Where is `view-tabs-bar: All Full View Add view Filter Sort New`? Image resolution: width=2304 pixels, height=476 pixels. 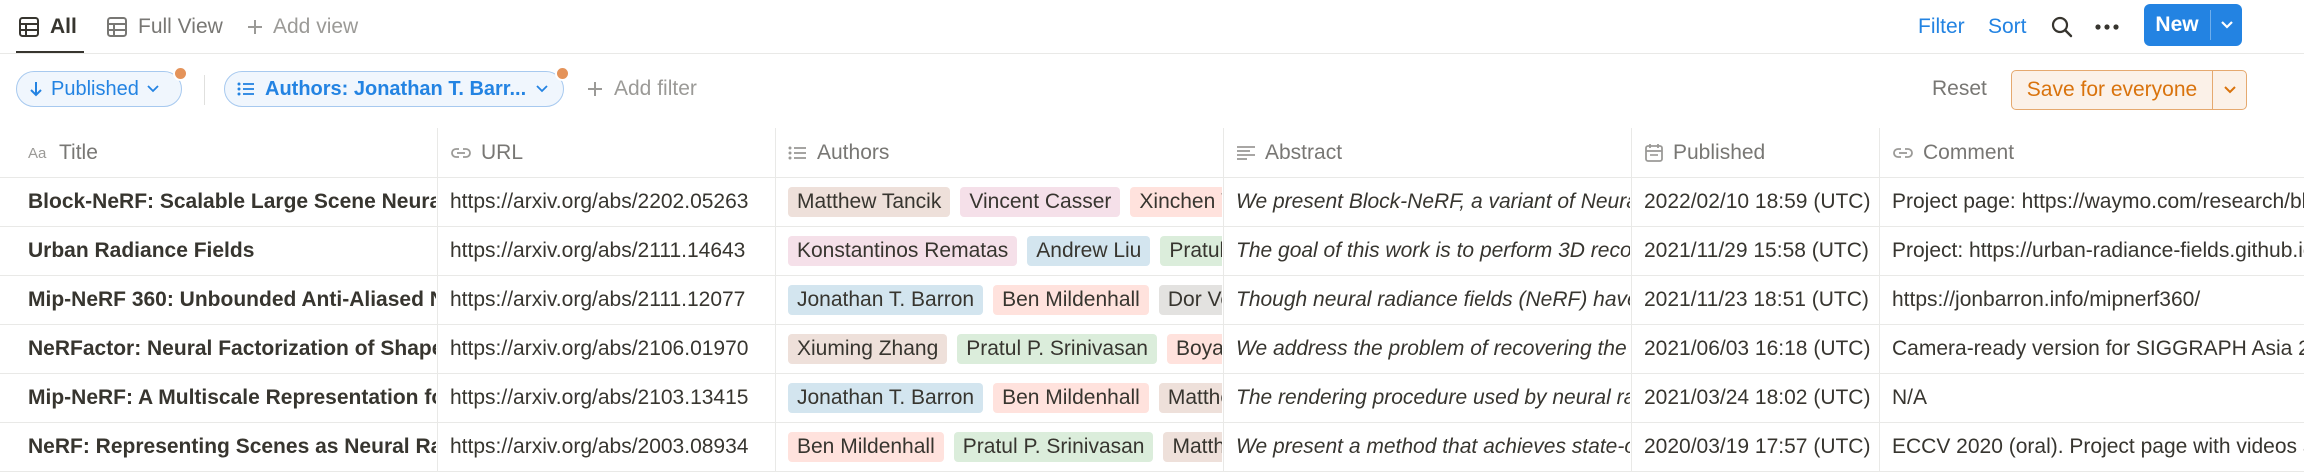
view-tabs-bar: All Full View Add view Filter Sort New is located at coordinates (1152, 27).